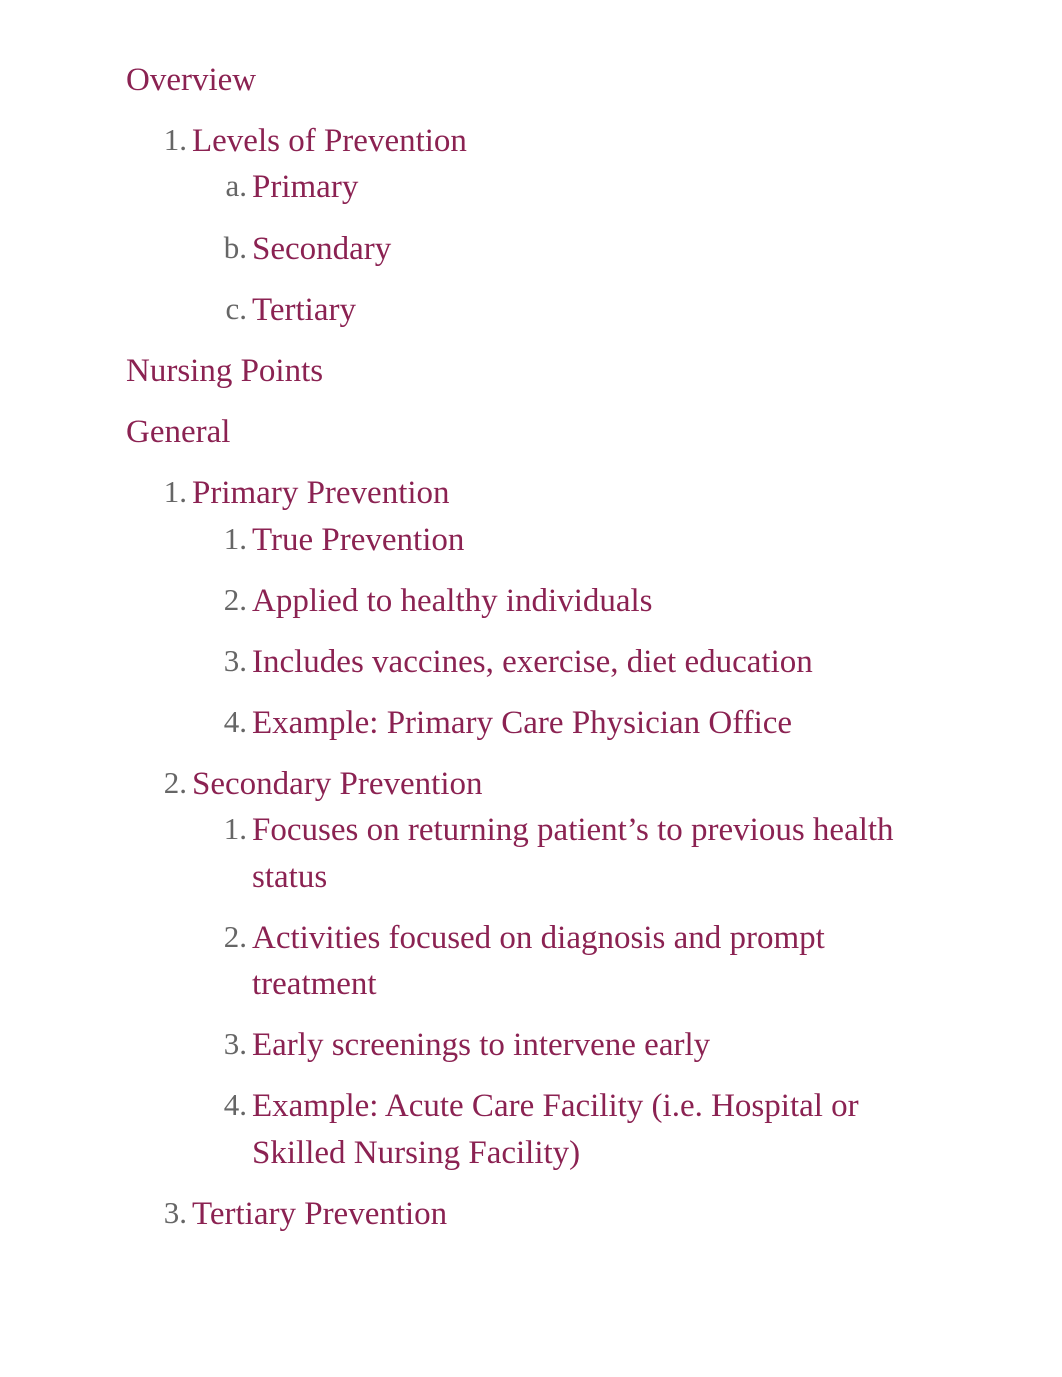  What do you see at coordinates (236, 308) in the screenshot?
I see `list-marker: c.` at bounding box center [236, 308].